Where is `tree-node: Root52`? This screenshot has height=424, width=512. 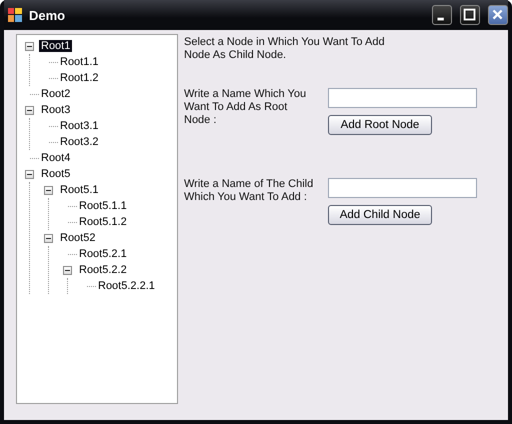
tree-node: Root52 is located at coordinates (78, 238).